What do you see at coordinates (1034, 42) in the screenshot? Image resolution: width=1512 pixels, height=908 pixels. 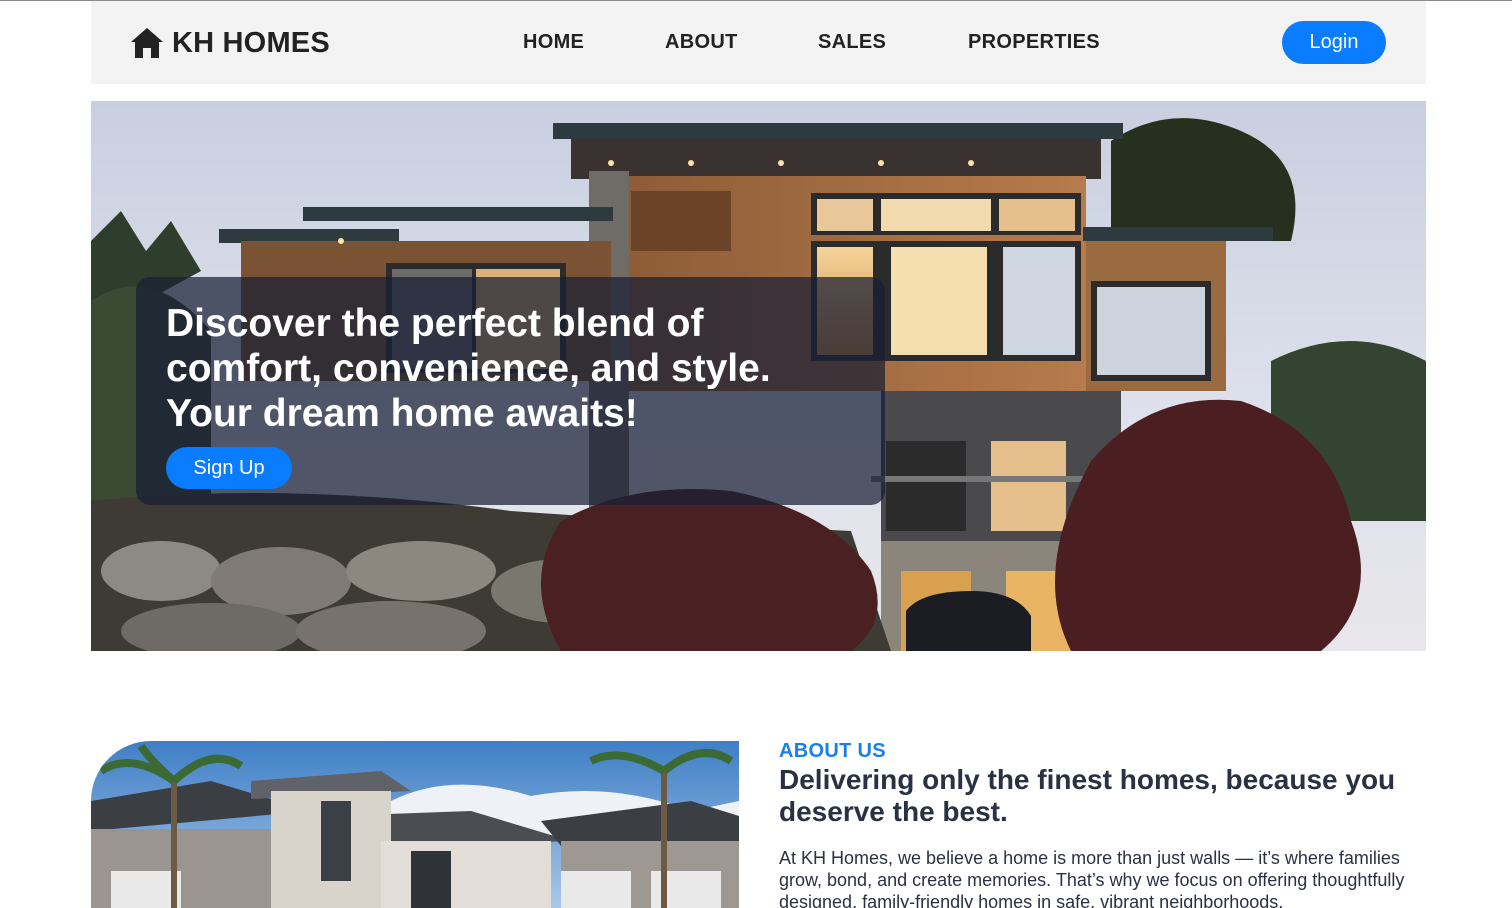 I see `nav-properties-link: PROPERTIES` at bounding box center [1034, 42].